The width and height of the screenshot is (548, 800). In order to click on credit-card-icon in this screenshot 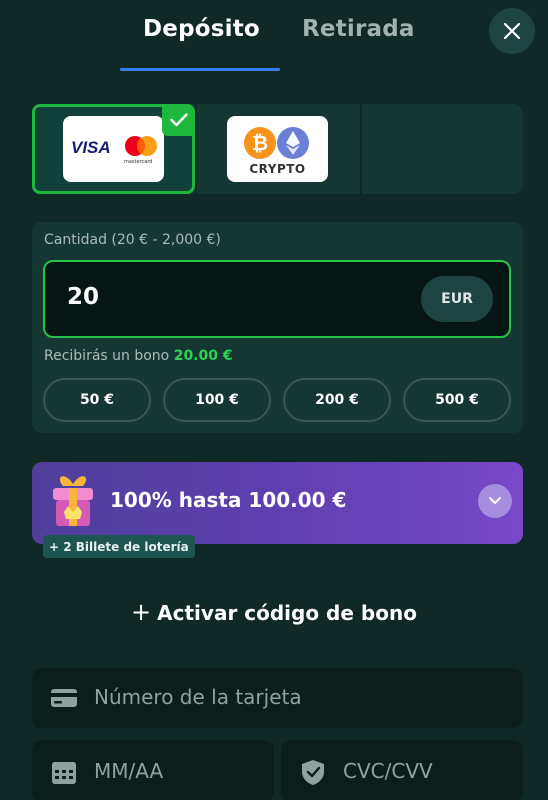, I will do `click(64, 698)`.